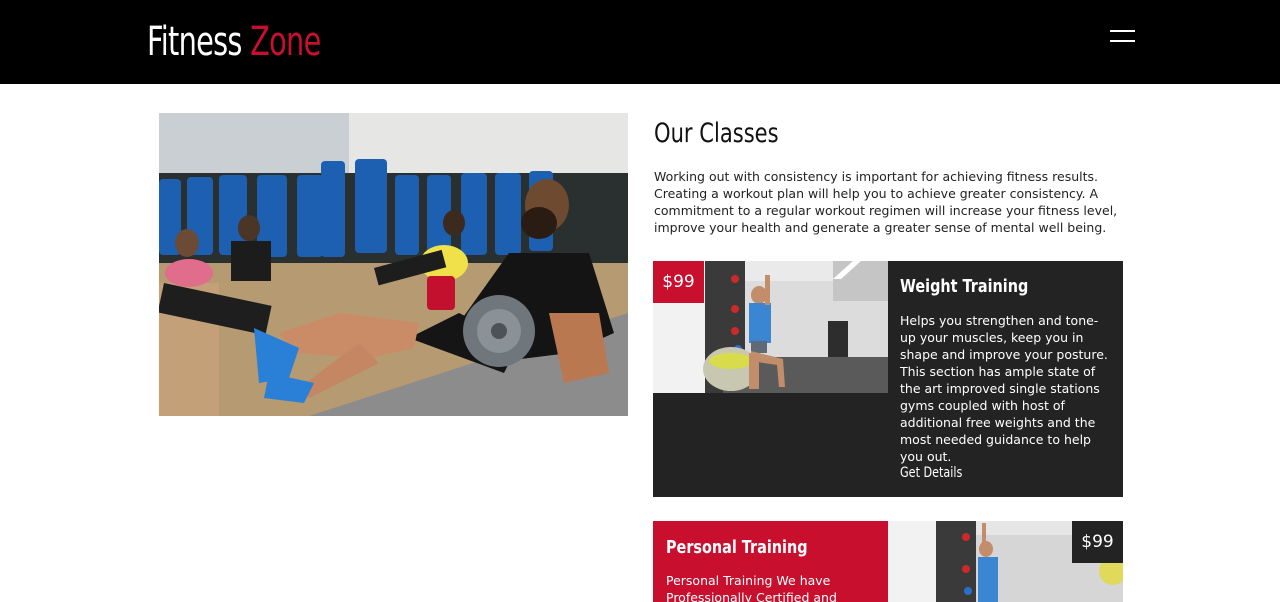  I want to click on site-header: Fitness Zone, so click(640, 42).